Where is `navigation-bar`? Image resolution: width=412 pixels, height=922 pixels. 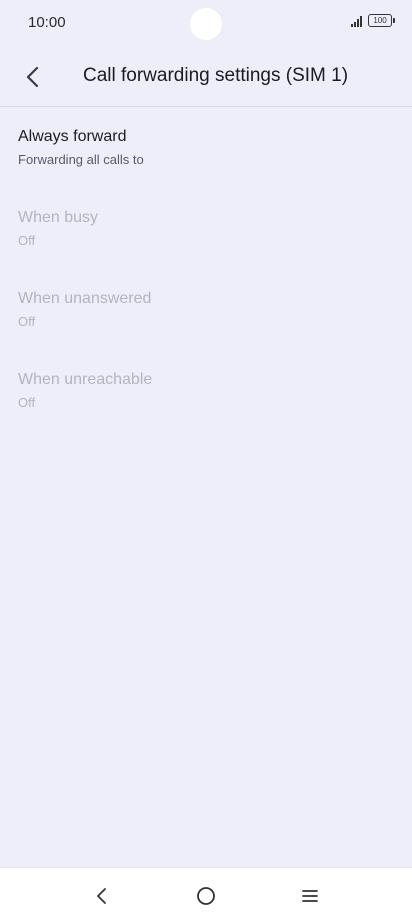
navigation-bar is located at coordinates (206, 894).